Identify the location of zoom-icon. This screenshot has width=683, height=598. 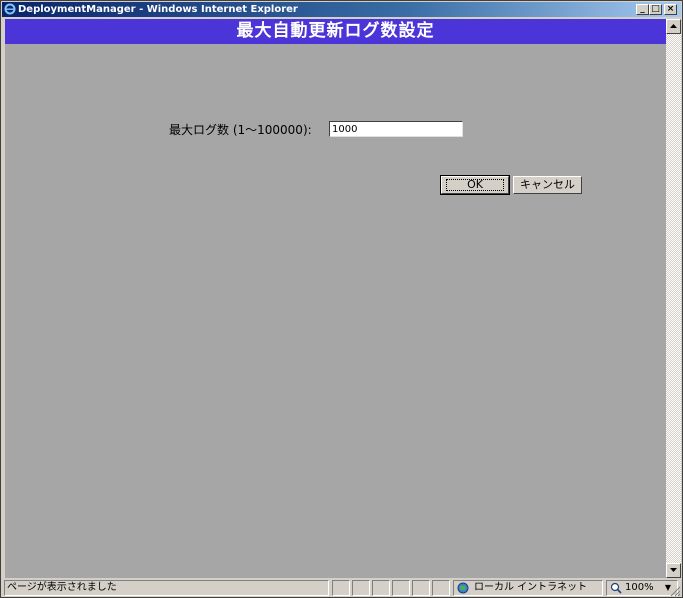
(616, 588).